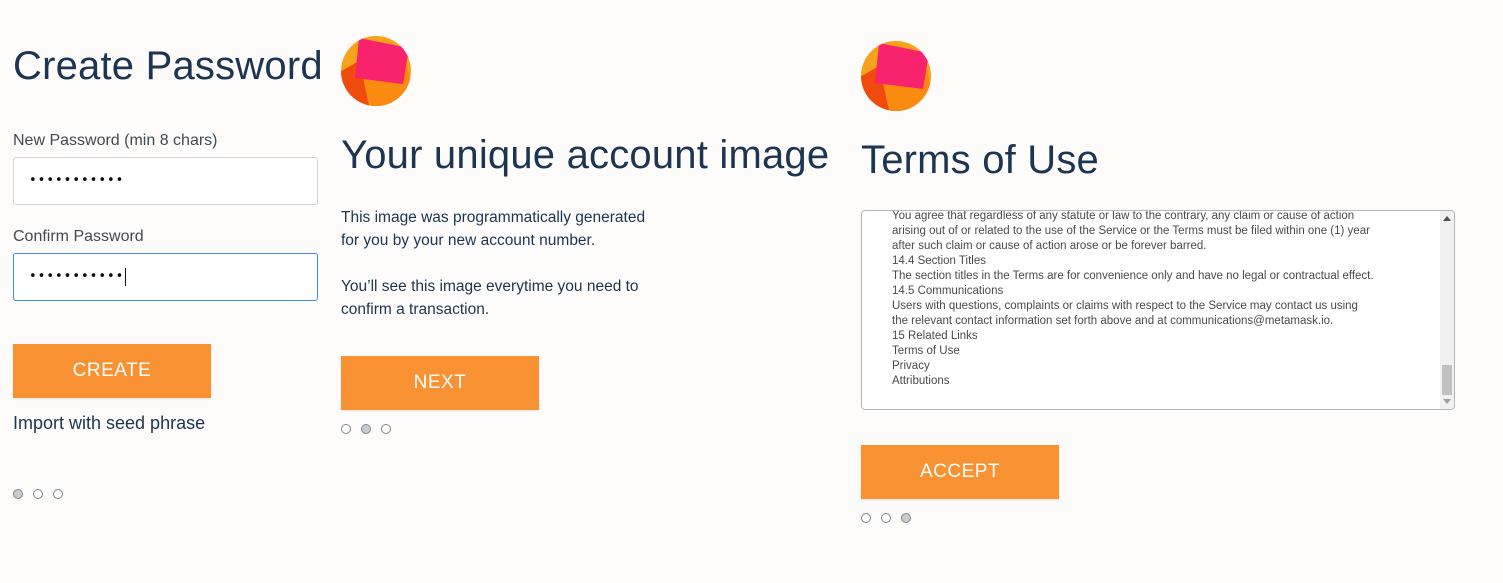 The image size is (1503, 583). Describe the element at coordinates (585, 155) in the screenshot. I see `account-image-title: Your unique account image` at that location.